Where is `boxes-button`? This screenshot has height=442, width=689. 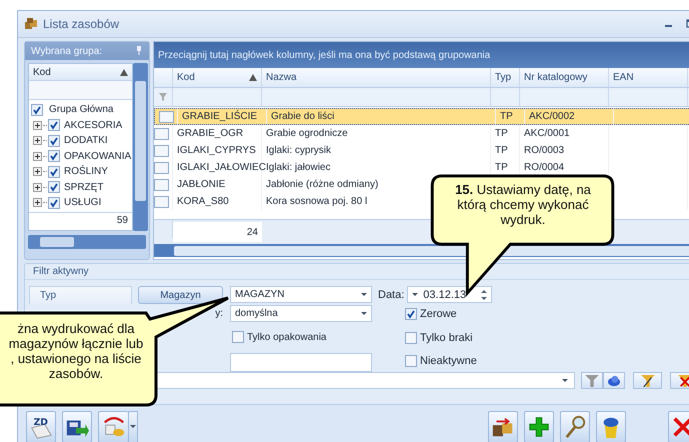 boxes-button is located at coordinates (503, 426).